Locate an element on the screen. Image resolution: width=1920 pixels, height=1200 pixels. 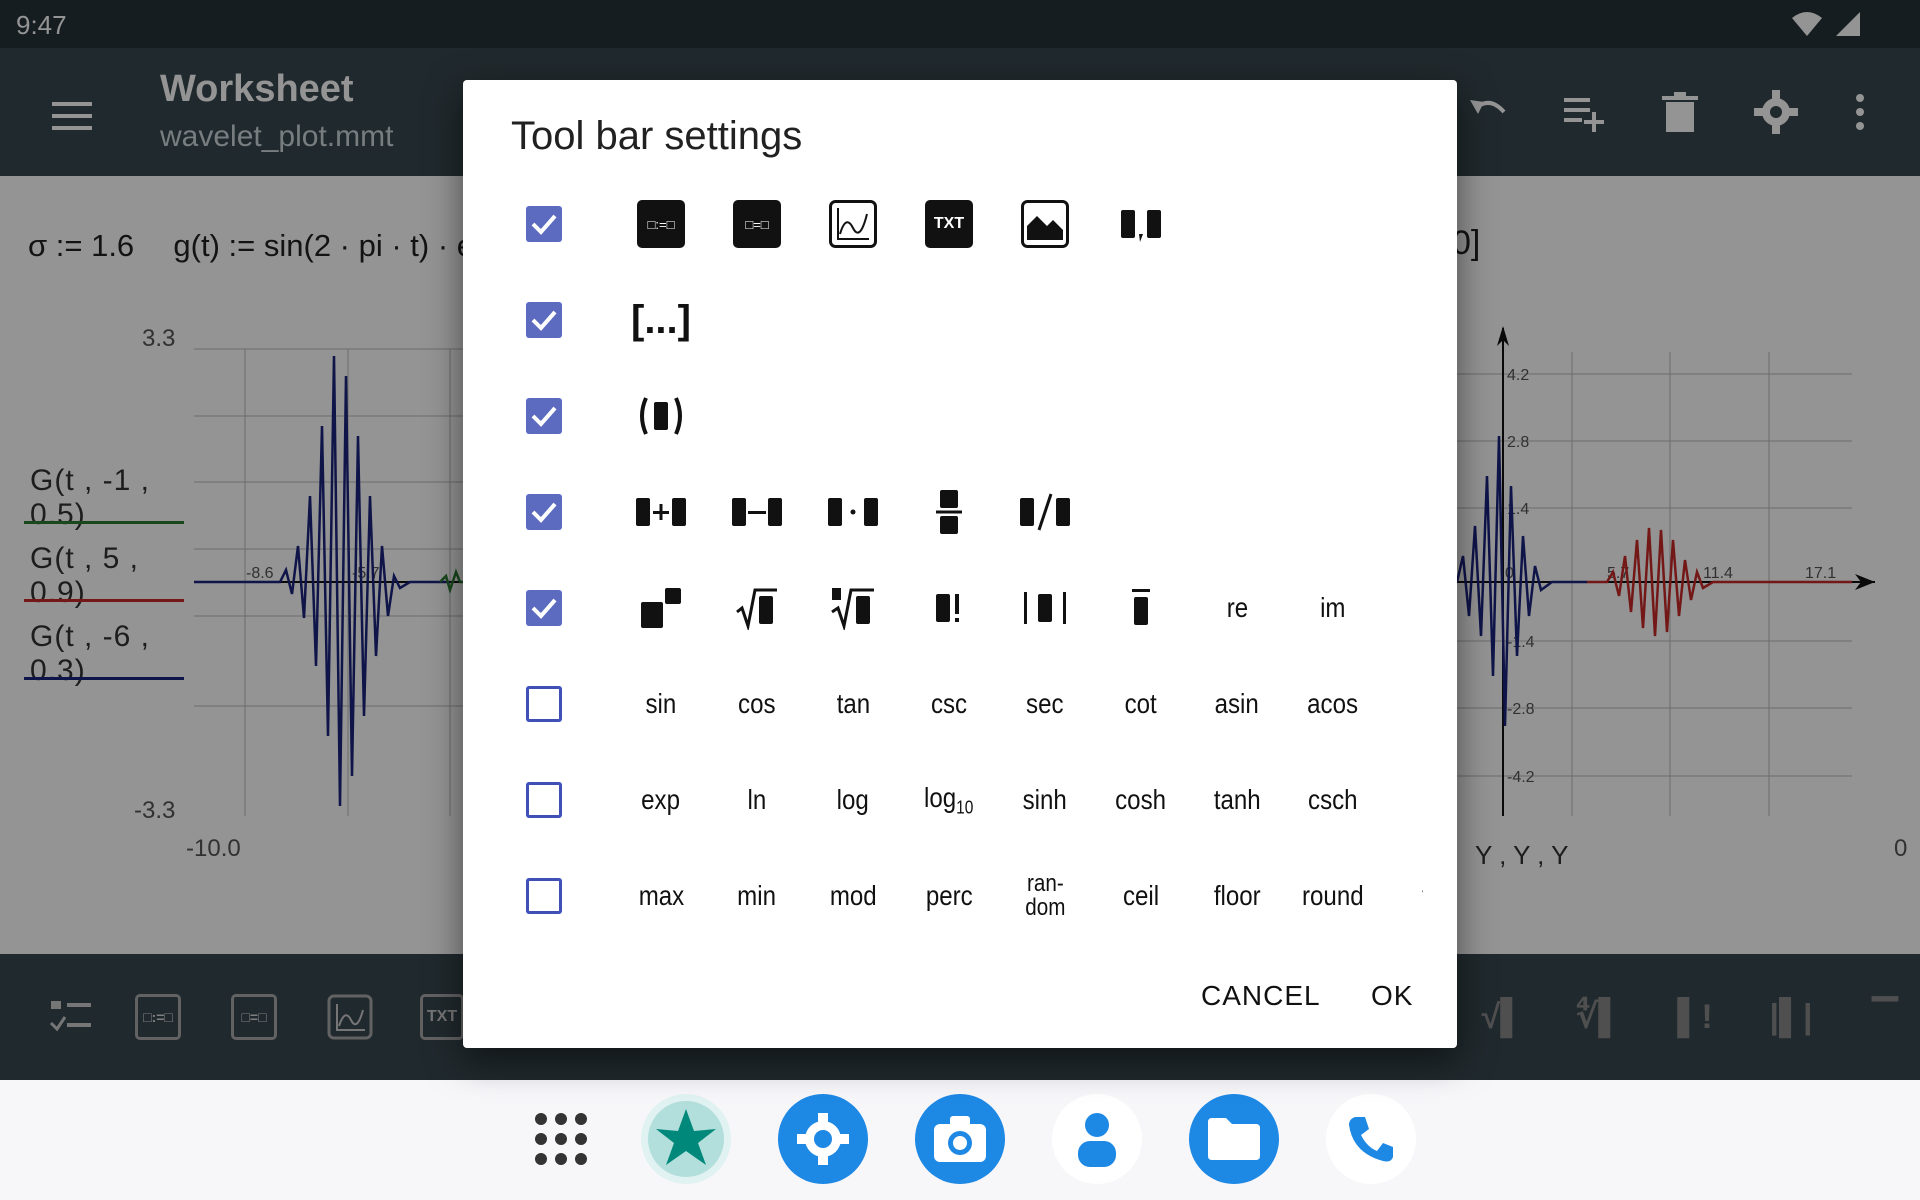
sqrt-icon is located at coordinates (756, 609).